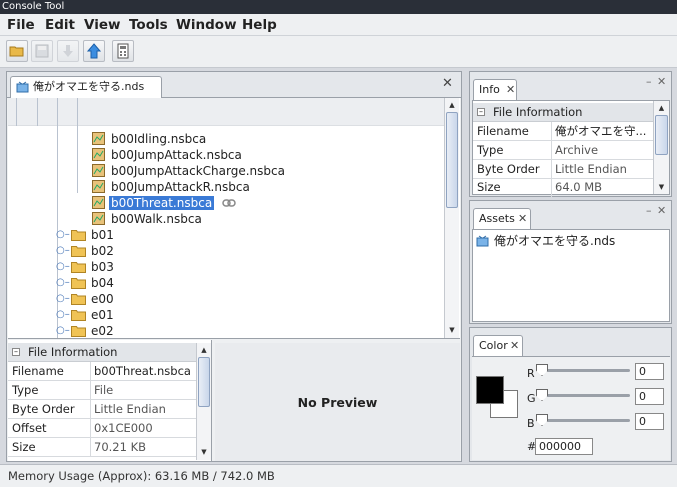 Image resolution: width=677 pixels, height=487 pixels. Describe the element at coordinates (68, 51) in the screenshot. I see `extract-button` at that location.